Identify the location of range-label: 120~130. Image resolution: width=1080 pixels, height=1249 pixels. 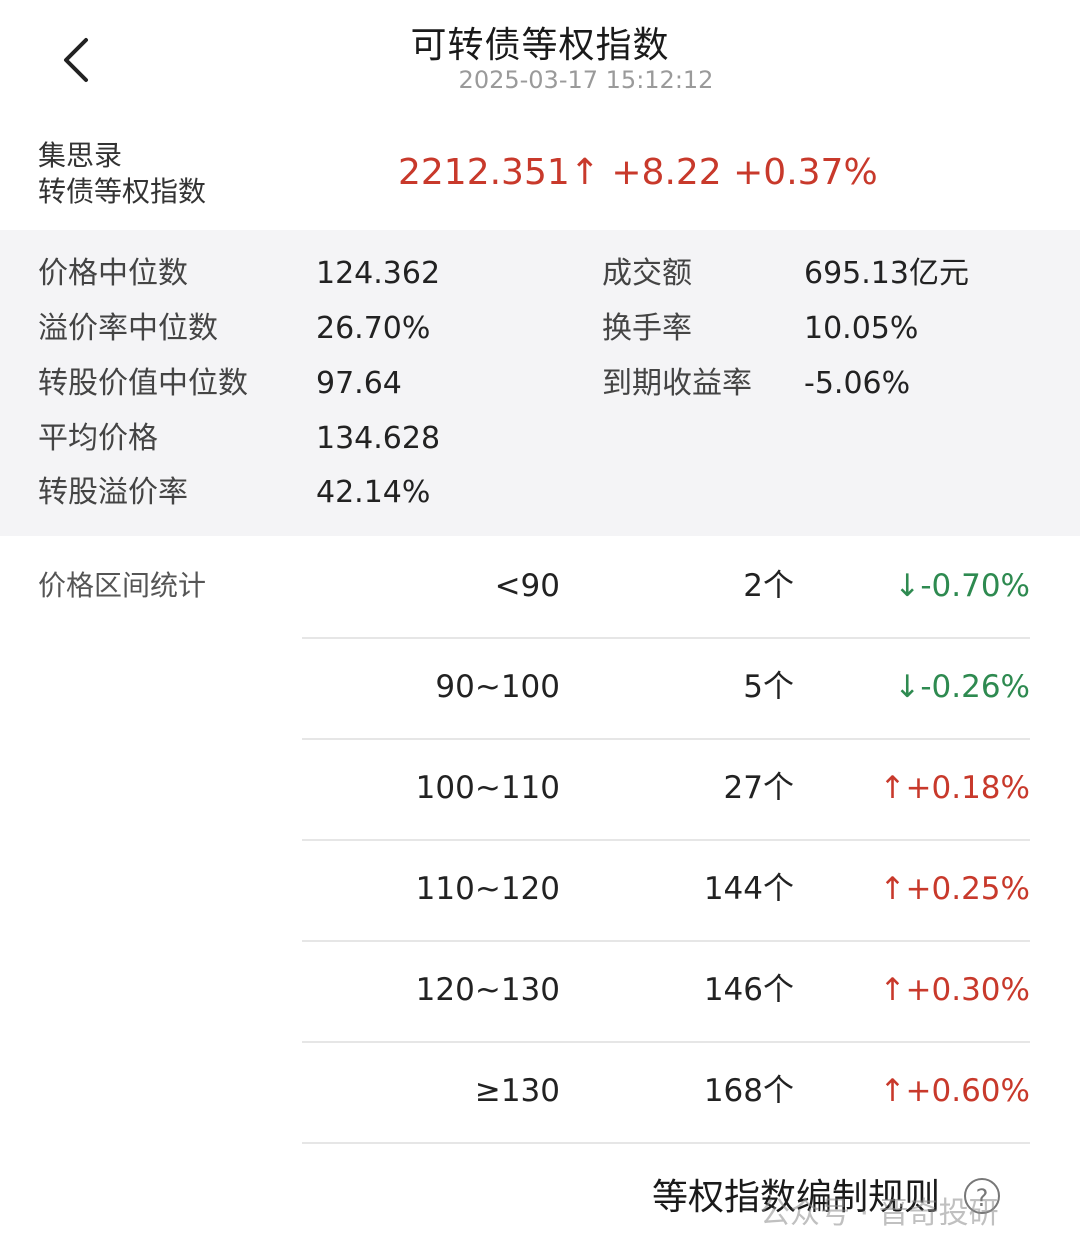
(487, 990).